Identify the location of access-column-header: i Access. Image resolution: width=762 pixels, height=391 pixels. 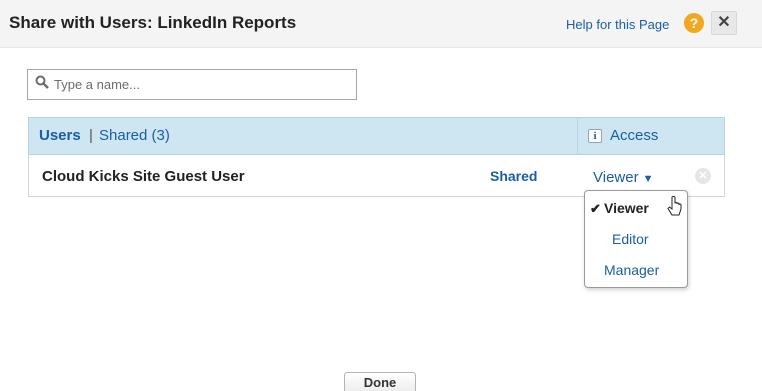
(651, 136).